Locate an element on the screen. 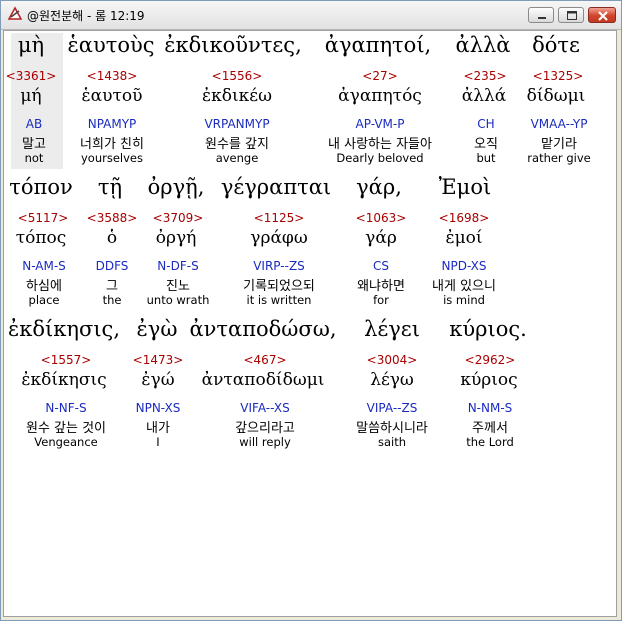  english-gloss: is mind is located at coordinates (464, 300).